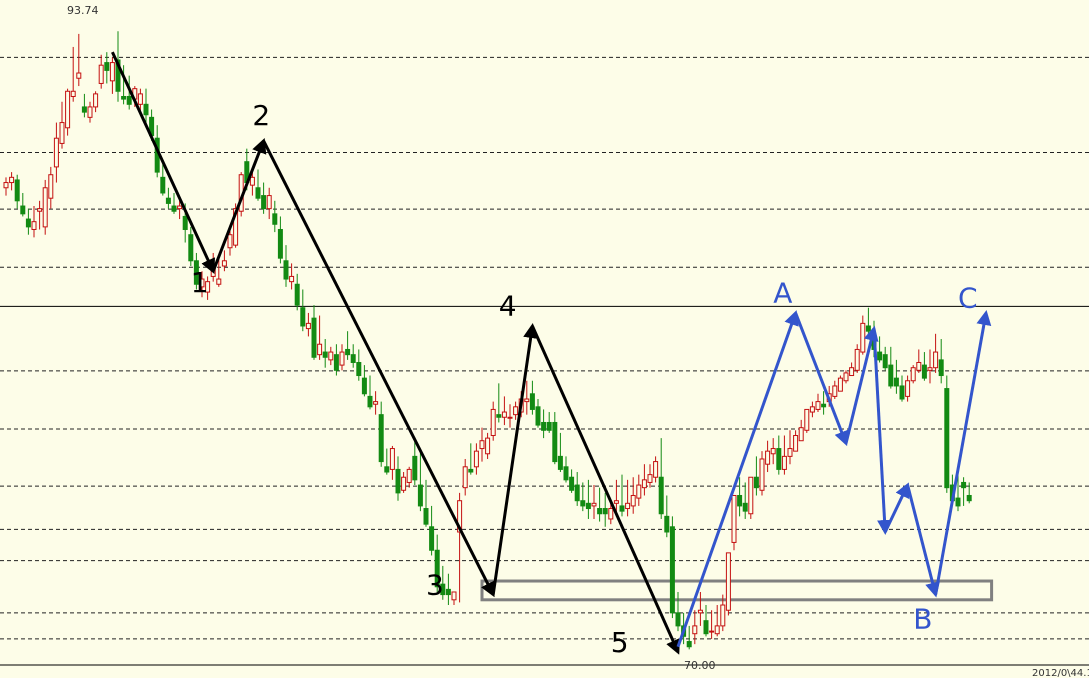 This screenshot has width=1089, height=678. Describe the element at coordinates (922, 618) in the screenshot. I see `wave-label-B: B` at that location.